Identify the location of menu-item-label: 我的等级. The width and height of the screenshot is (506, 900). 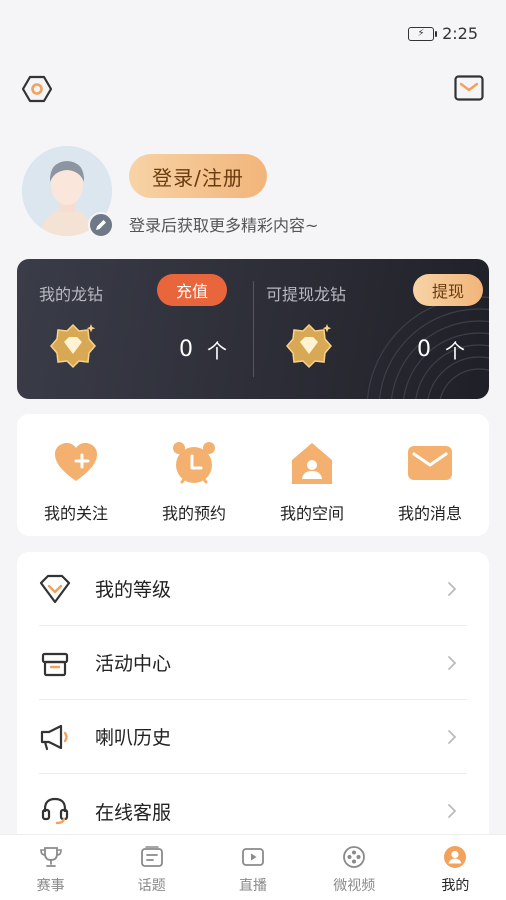
(133, 590).